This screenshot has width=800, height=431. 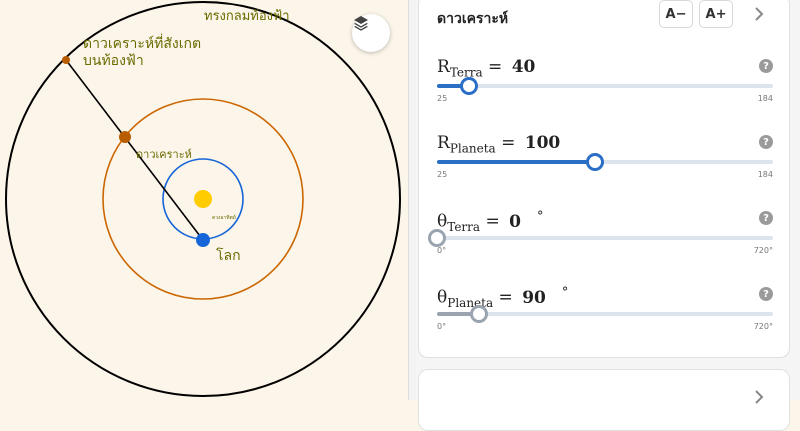 What do you see at coordinates (473, 19) in the screenshot?
I see `card-title: ดาวเคราะห์` at bounding box center [473, 19].